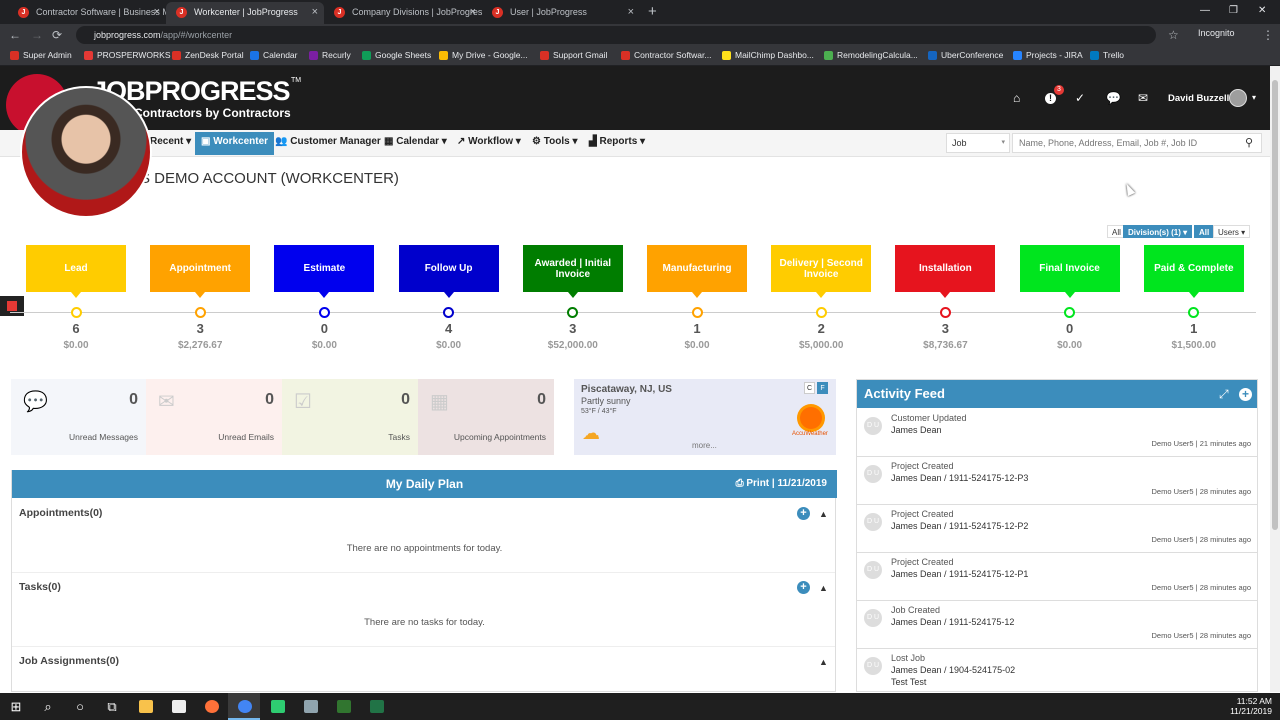  I want to click on add-appointment-button: +, so click(803, 513).